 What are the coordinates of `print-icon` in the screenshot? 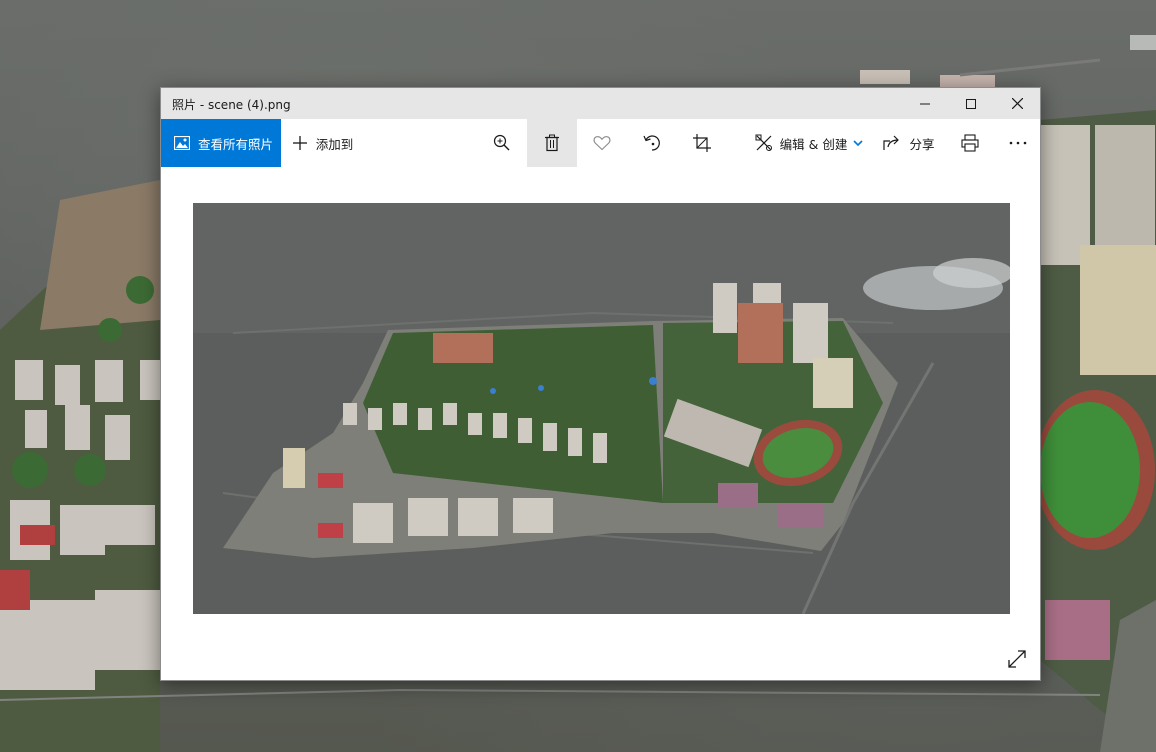 It's located at (970, 143).